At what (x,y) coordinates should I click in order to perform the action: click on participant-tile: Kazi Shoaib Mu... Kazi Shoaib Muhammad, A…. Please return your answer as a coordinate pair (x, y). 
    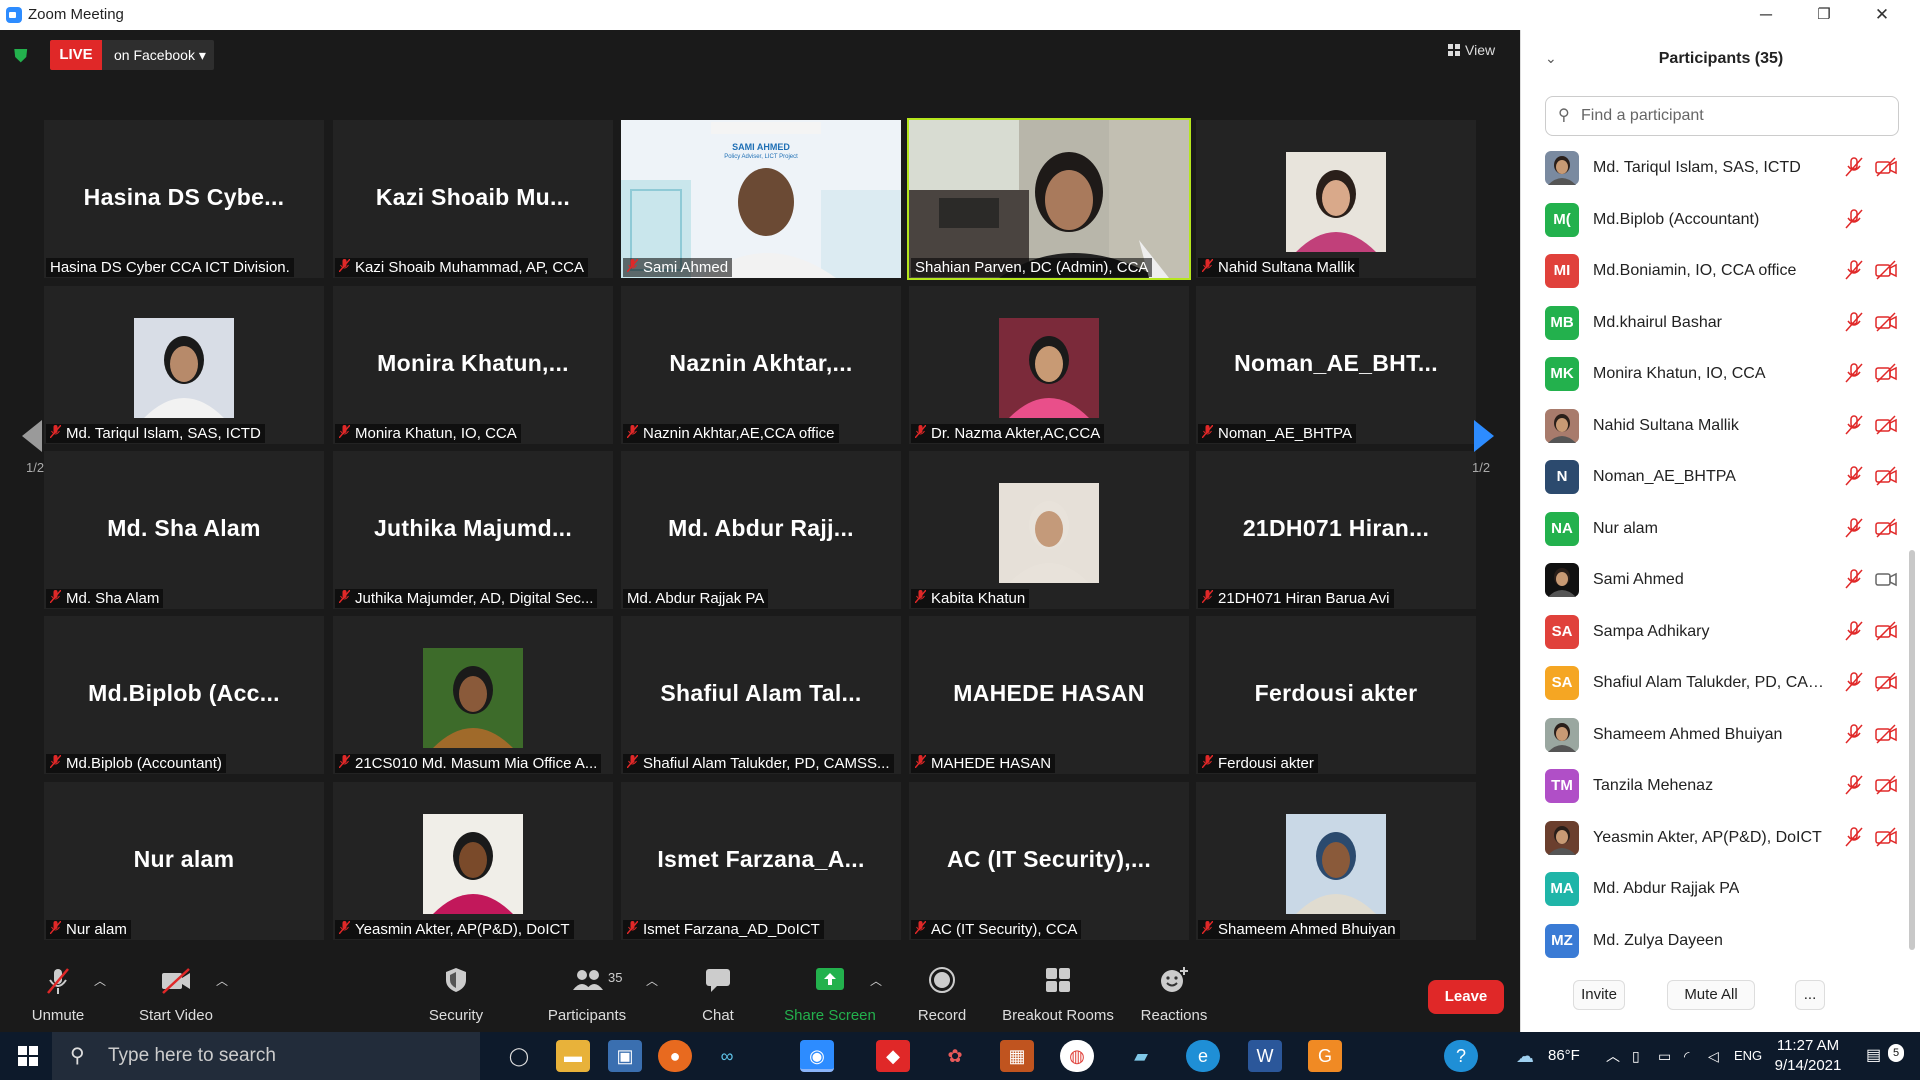
    Looking at the image, I should click on (473, 199).